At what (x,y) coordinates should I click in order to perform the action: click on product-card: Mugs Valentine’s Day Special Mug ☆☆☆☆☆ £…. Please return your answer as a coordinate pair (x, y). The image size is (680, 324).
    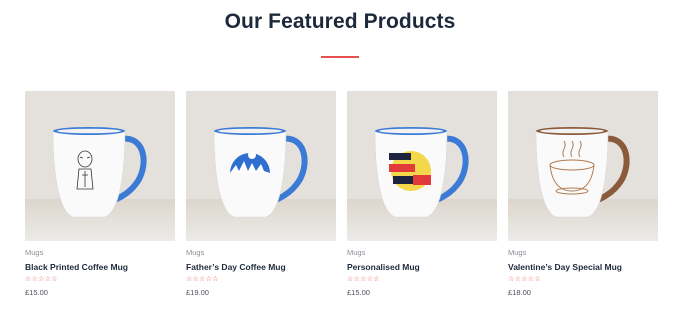
    Looking at the image, I should click on (583, 194).